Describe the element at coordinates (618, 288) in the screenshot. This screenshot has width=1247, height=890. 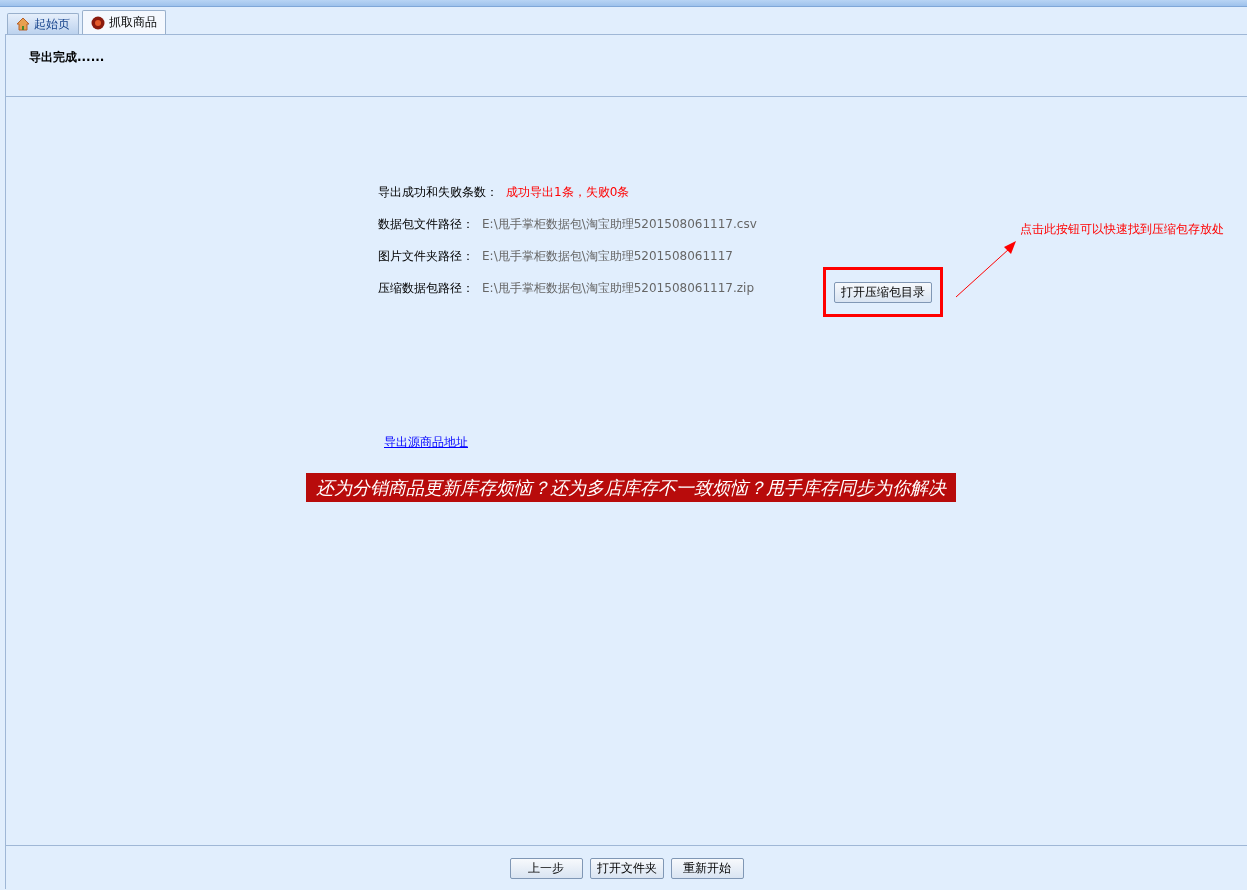
I see `path-text: E:\甩手掌柜数据包\淘宝助理5201508061117.zip` at that location.